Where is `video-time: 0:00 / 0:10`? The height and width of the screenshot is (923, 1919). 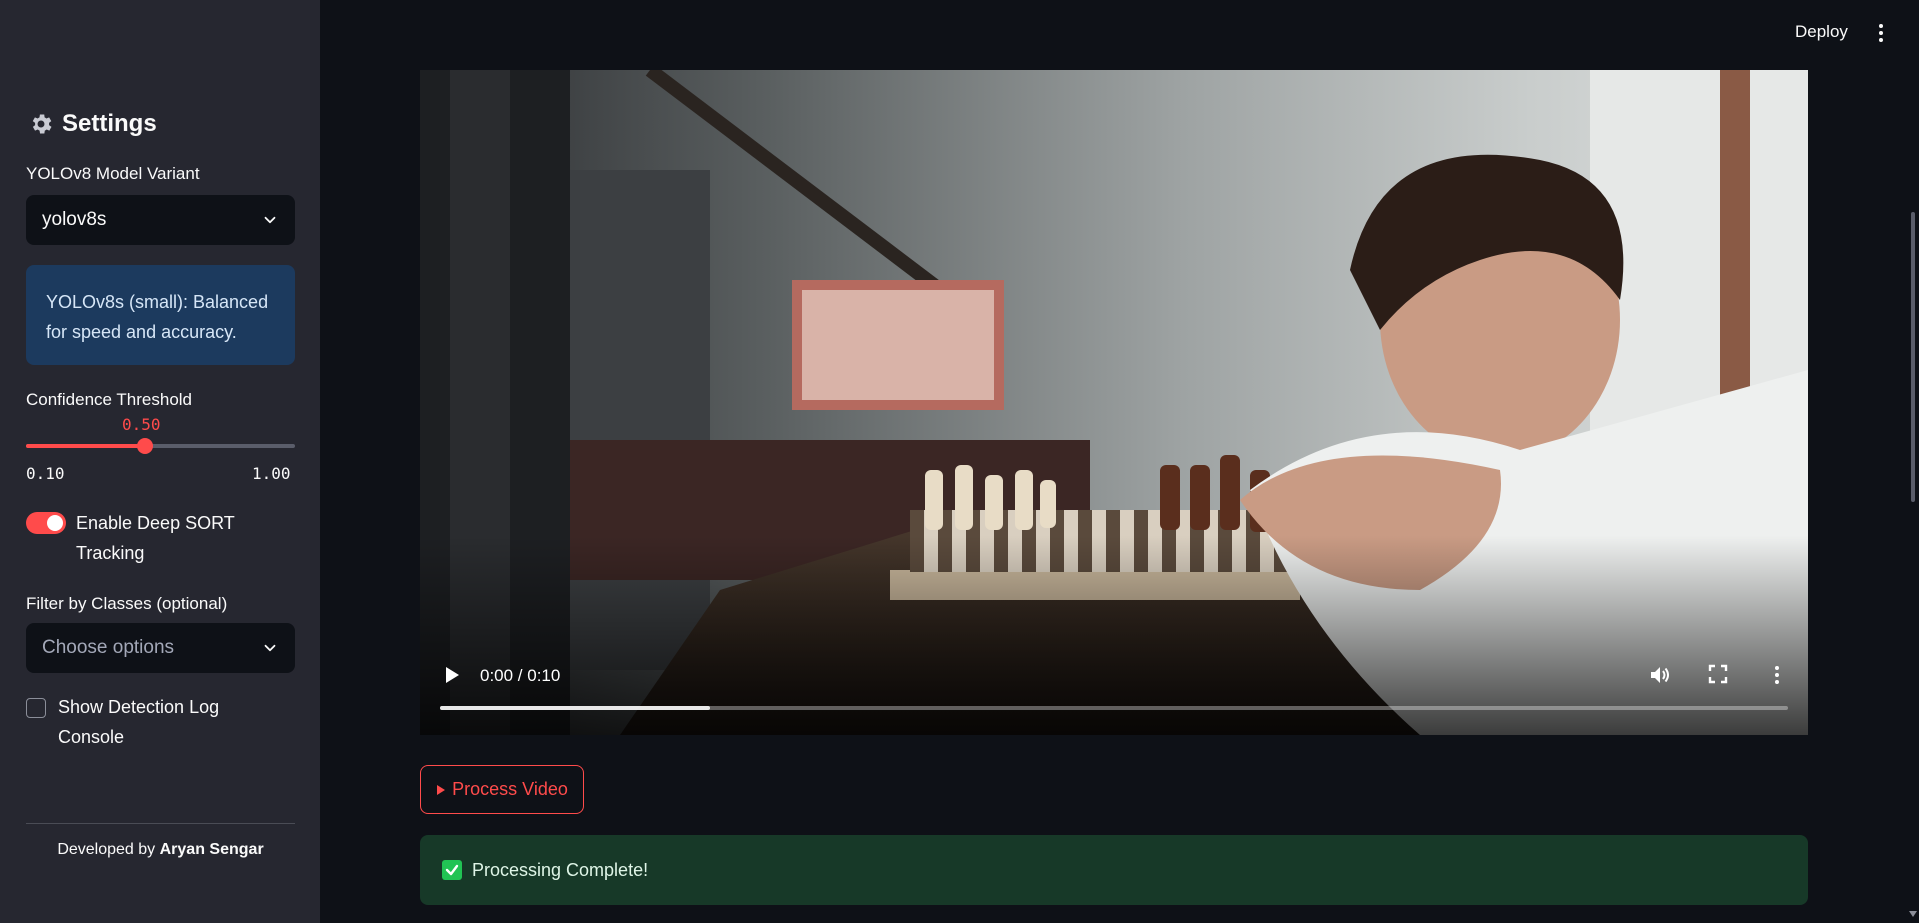 video-time: 0:00 / 0:10 is located at coordinates (520, 675).